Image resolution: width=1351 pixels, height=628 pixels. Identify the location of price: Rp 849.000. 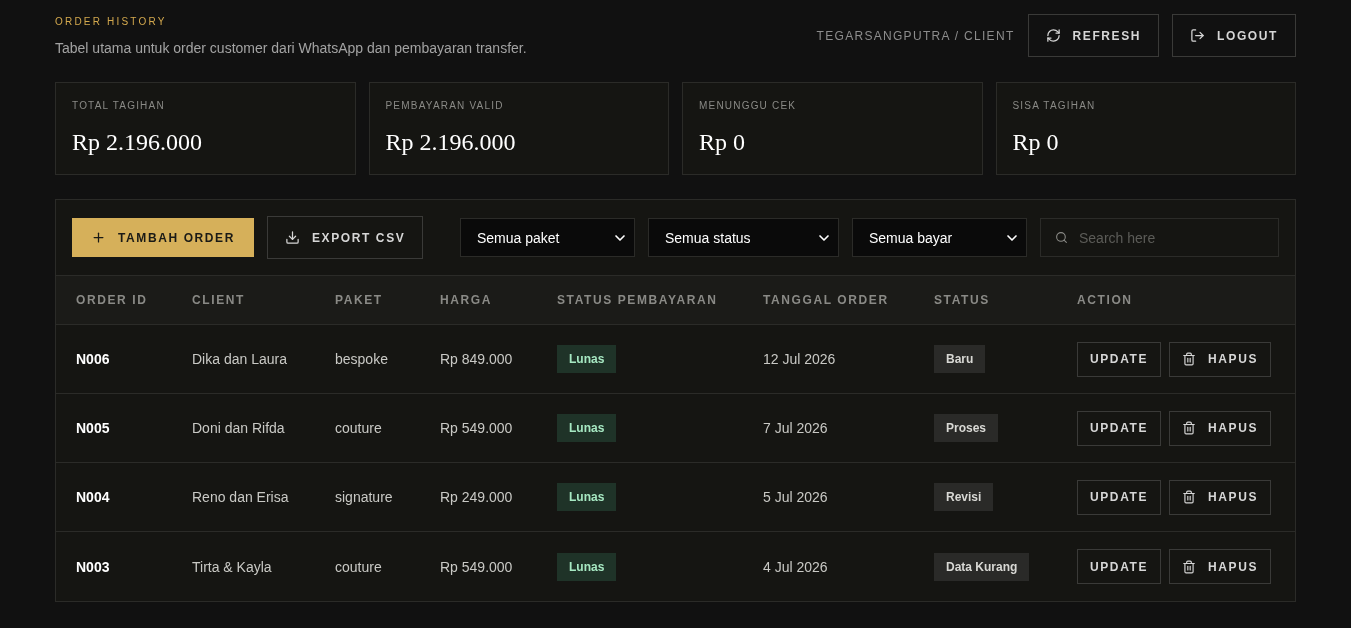
(476, 359).